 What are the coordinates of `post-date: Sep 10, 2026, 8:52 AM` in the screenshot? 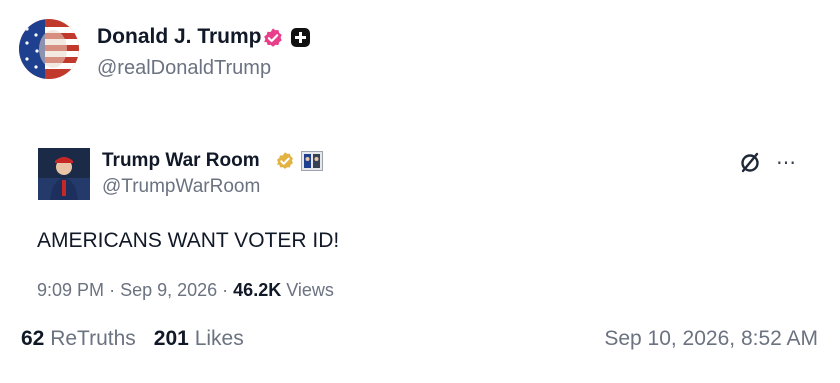 It's located at (711, 339).